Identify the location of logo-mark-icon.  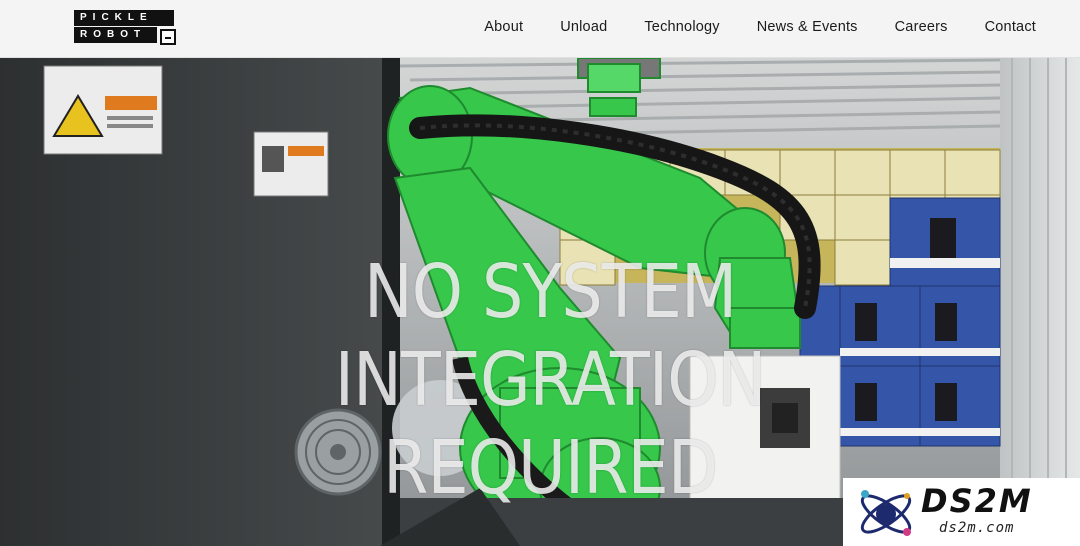
(168, 37).